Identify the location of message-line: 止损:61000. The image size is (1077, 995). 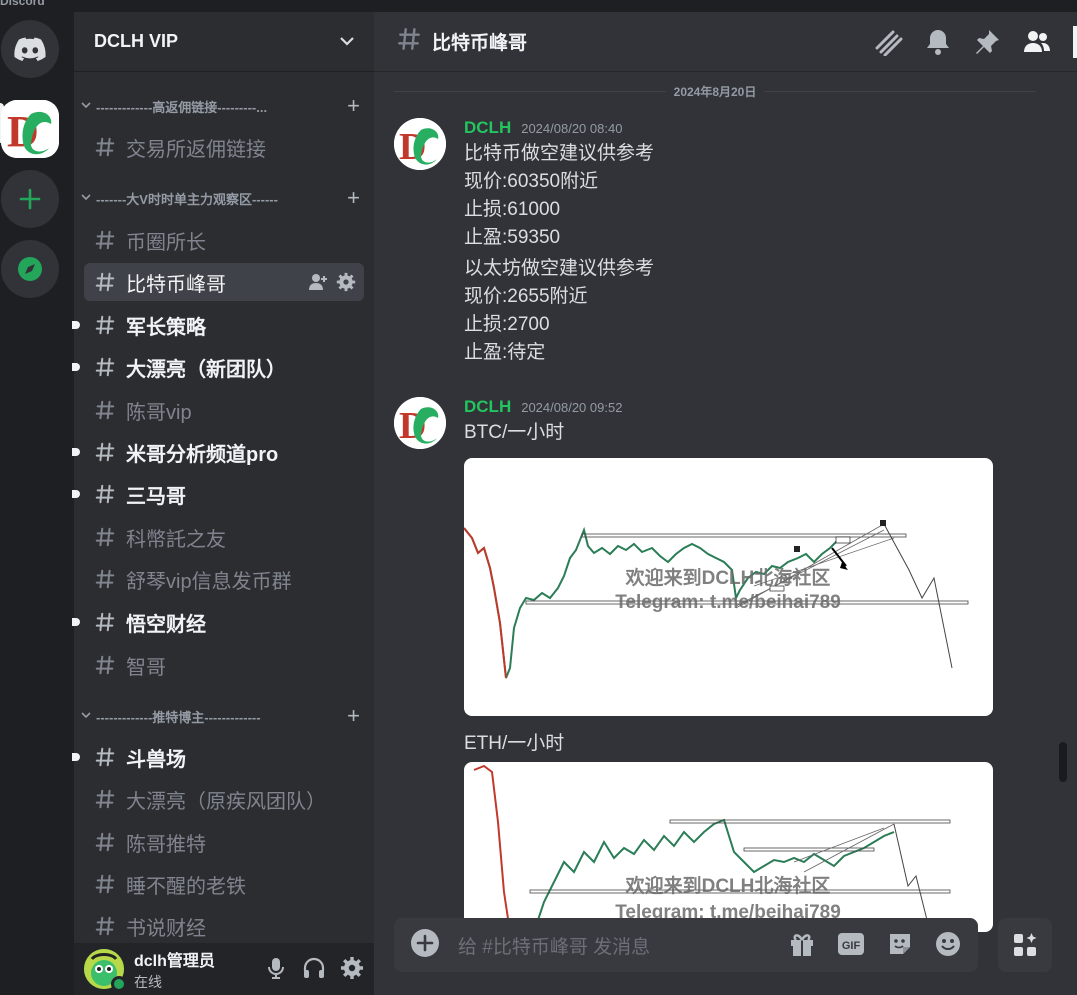
(512, 209).